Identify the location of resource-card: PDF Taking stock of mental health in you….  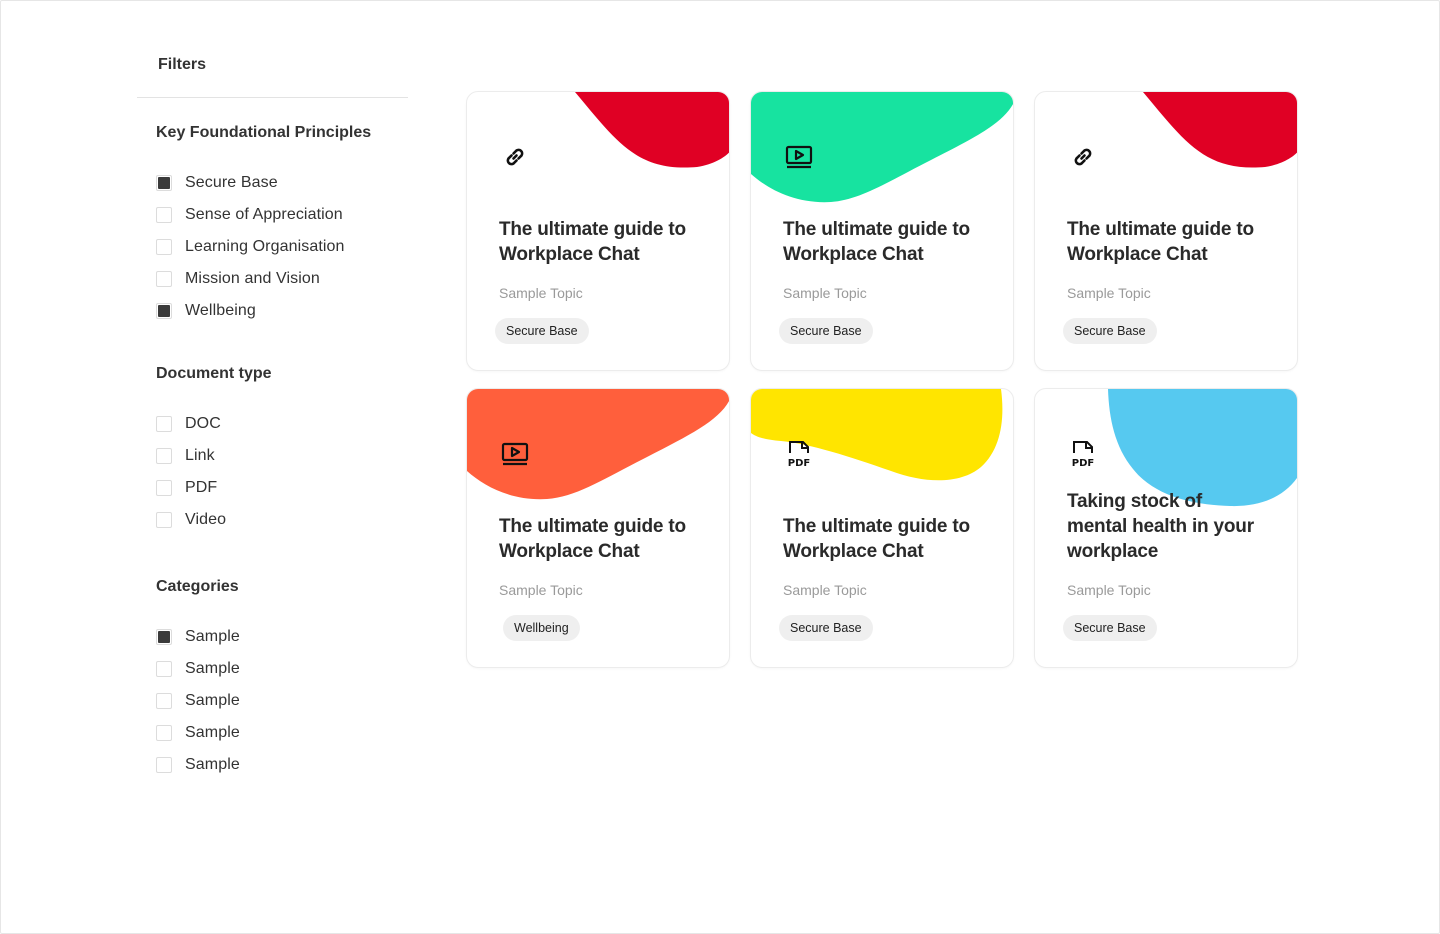
(1166, 528).